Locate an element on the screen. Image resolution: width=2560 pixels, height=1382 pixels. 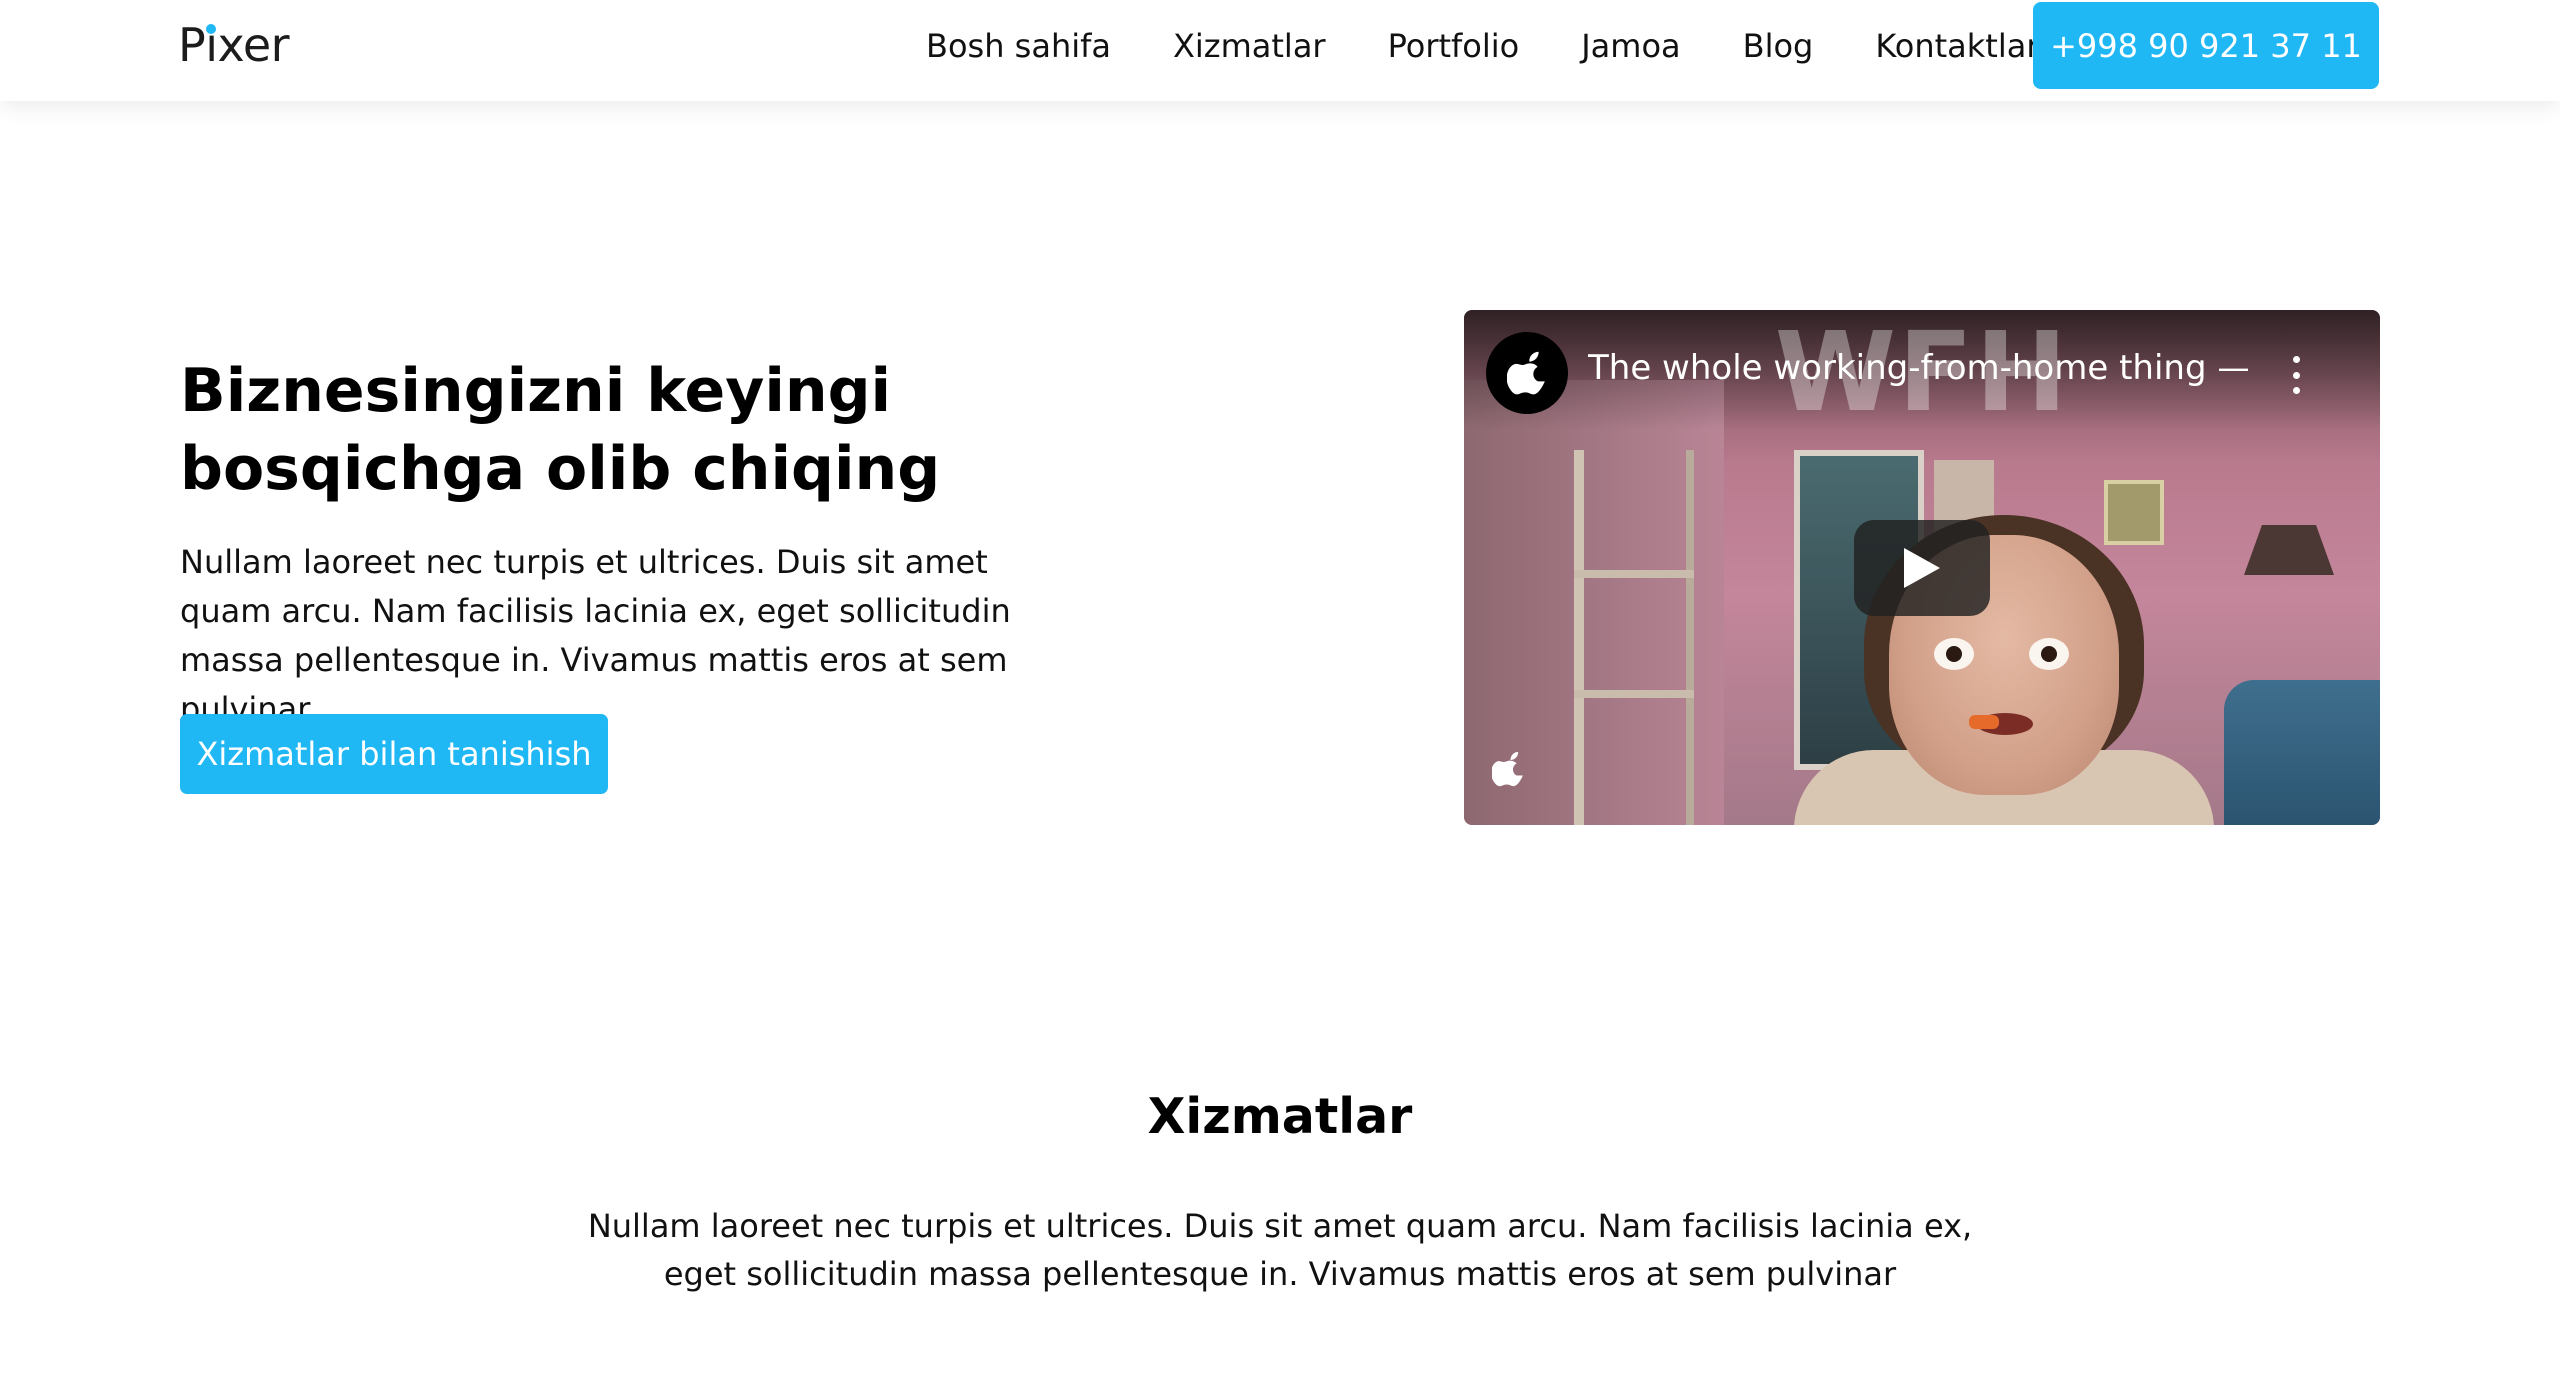
nav-link-portfolio: Portfolio is located at coordinates (1454, 46).